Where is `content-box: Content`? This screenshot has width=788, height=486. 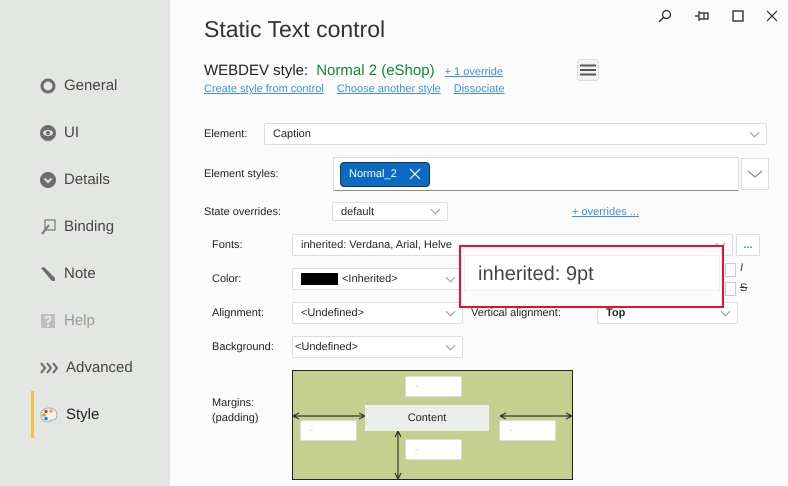
content-box: Content is located at coordinates (427, 418).